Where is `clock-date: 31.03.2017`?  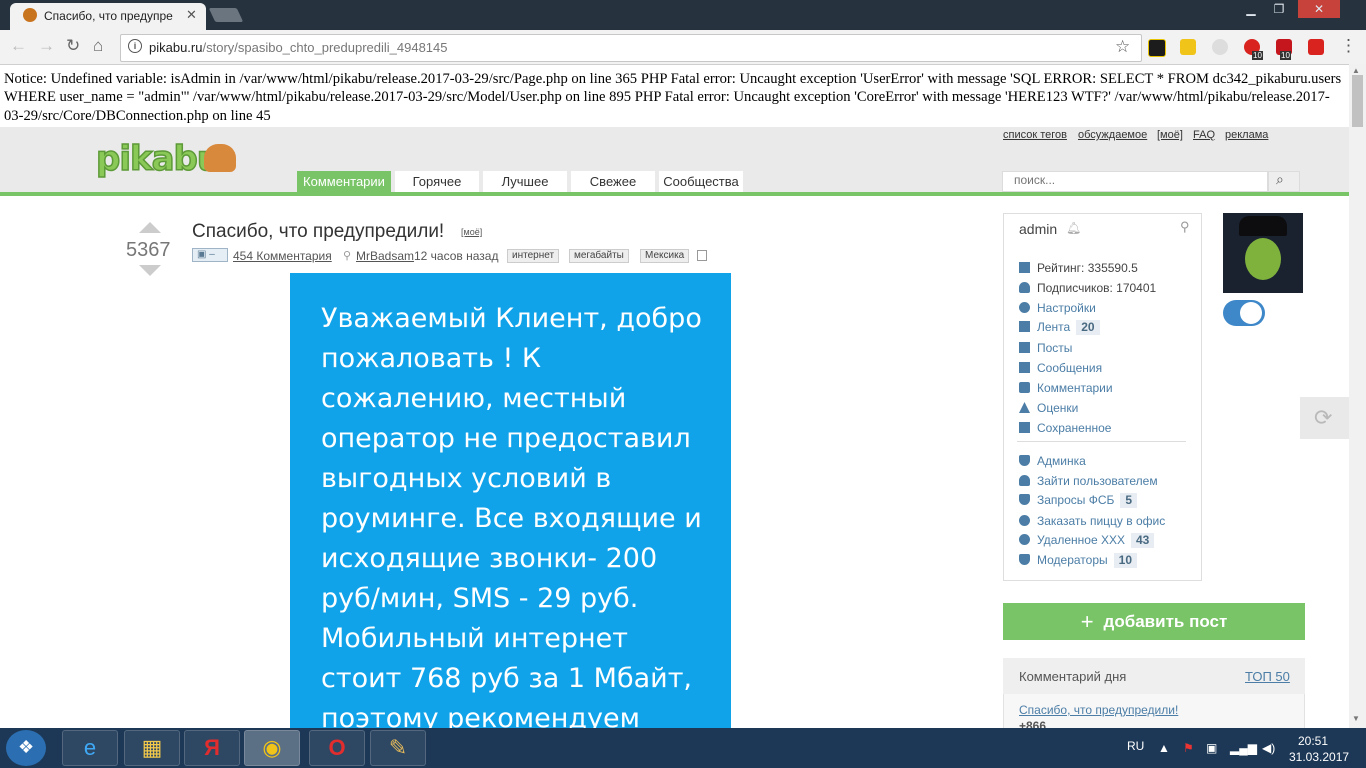 clock-date: 31.03.2017 is located at coordinates (1319, 757).